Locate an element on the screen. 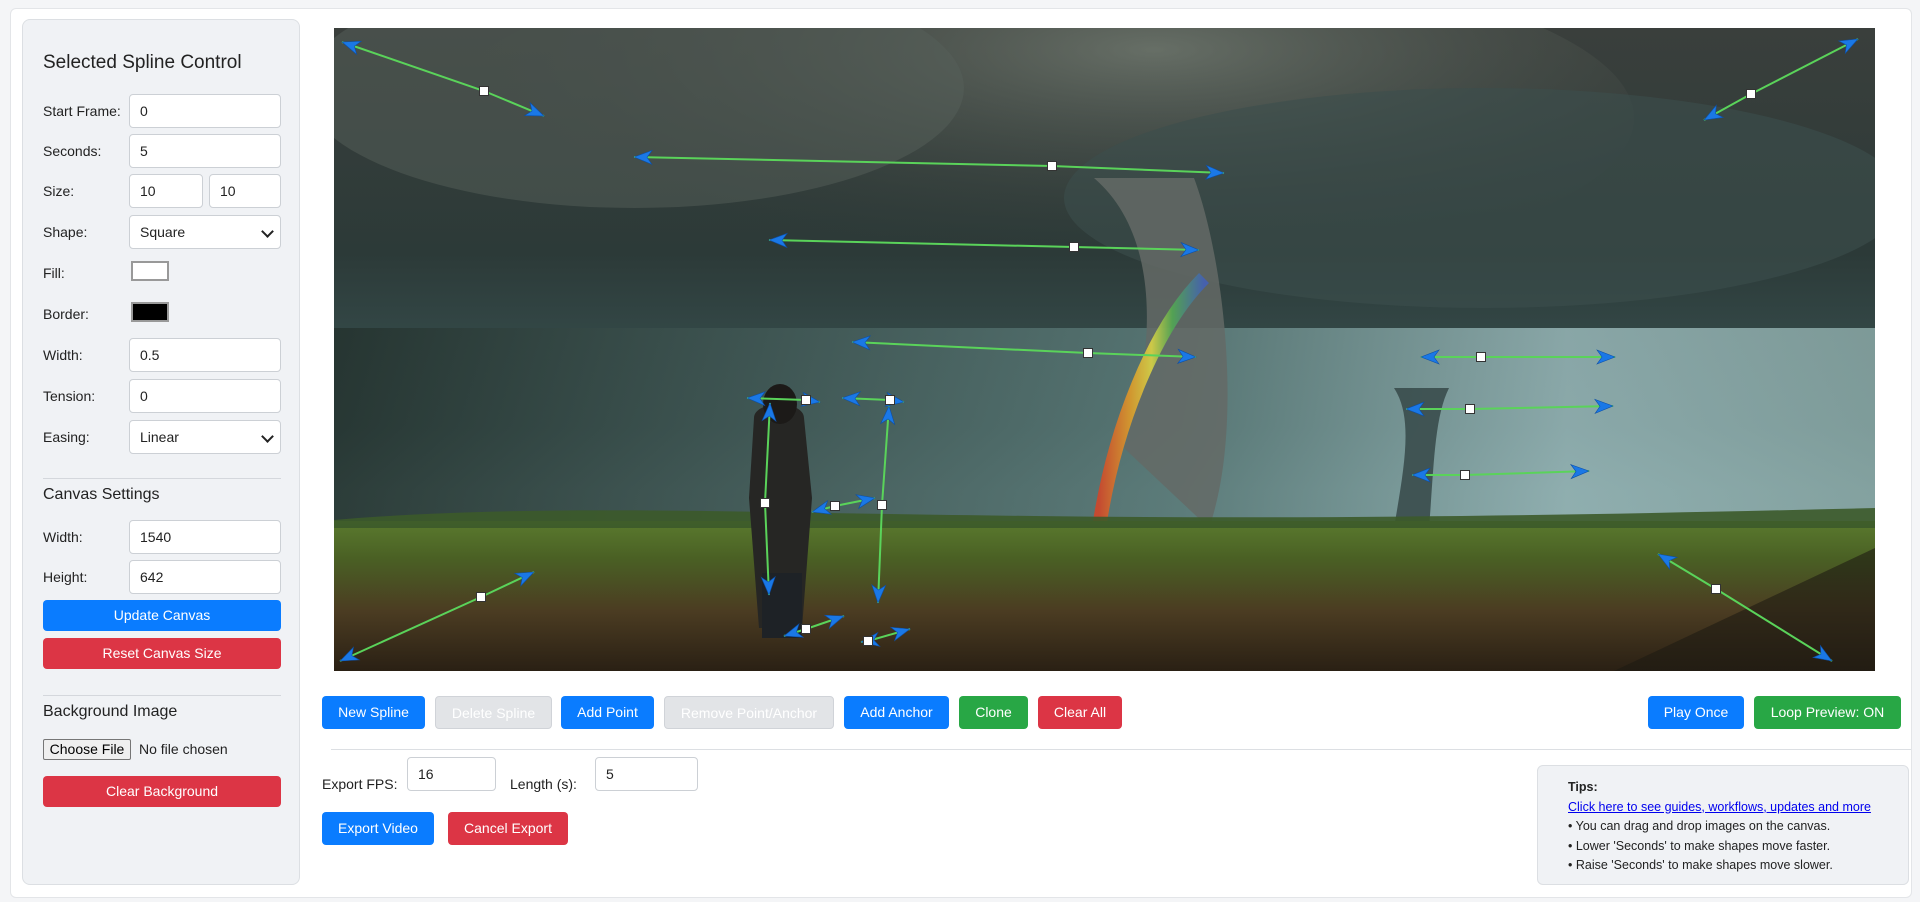 Image resolution: width=1920 pixels, height=902 pixels. size-row: Size: 10 10 is located at coordinates (162, 191).